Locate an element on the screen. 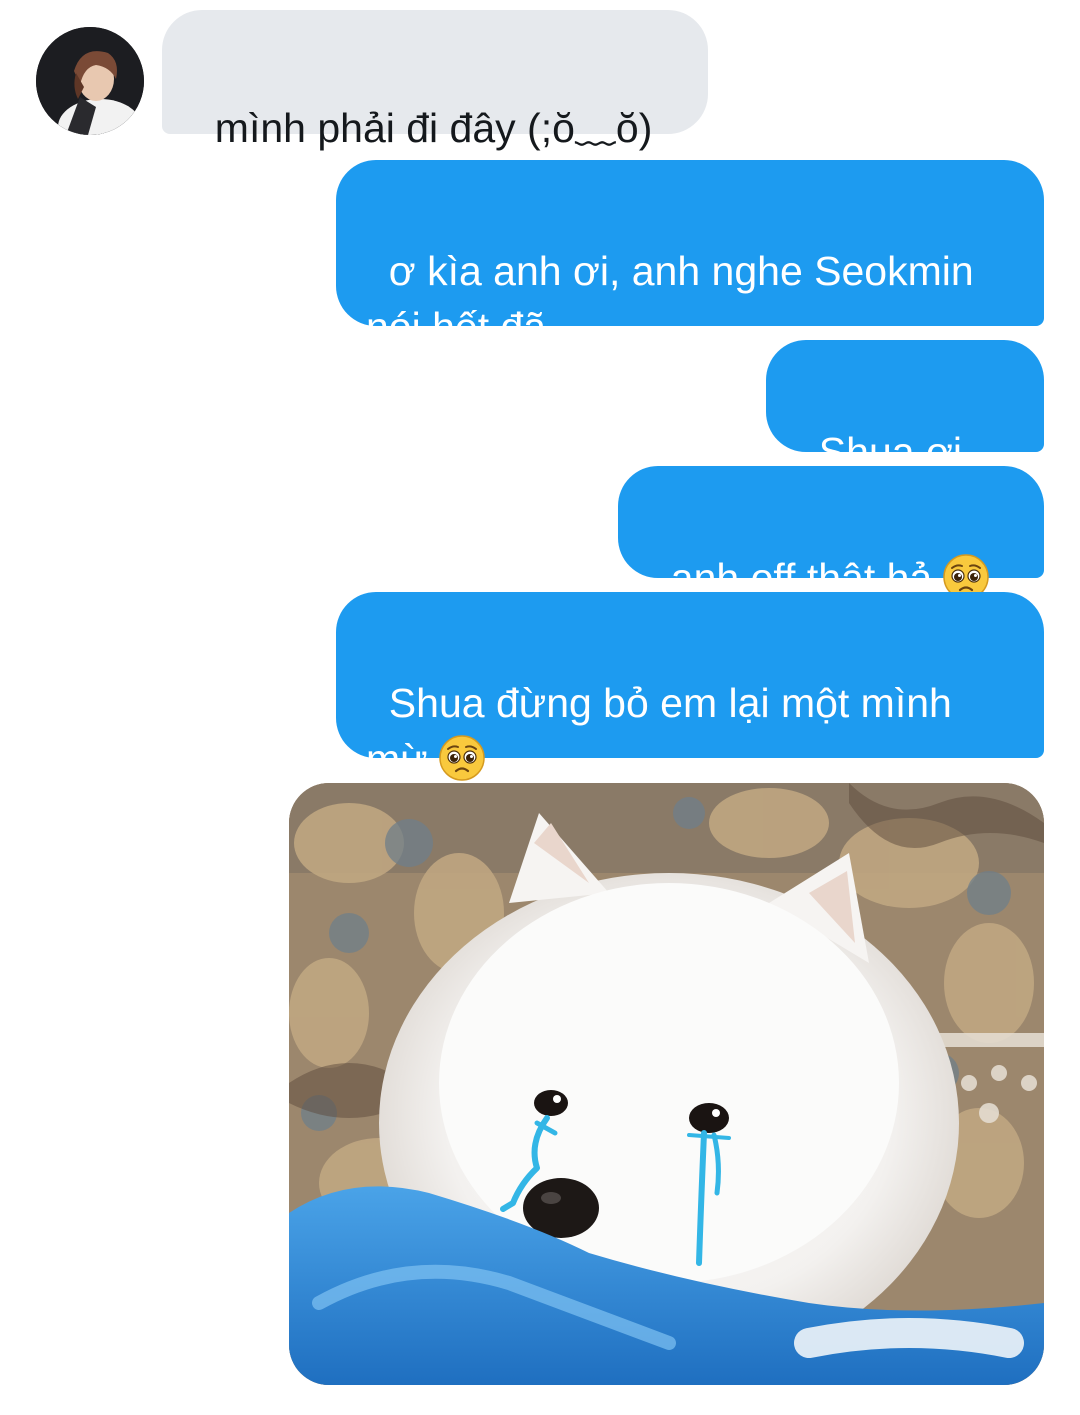 The width and height of the screenshot is (1080, 1415). message-sent: Shua đừng bỏ em lại một mình mừ is located at coordinates (690, 687).